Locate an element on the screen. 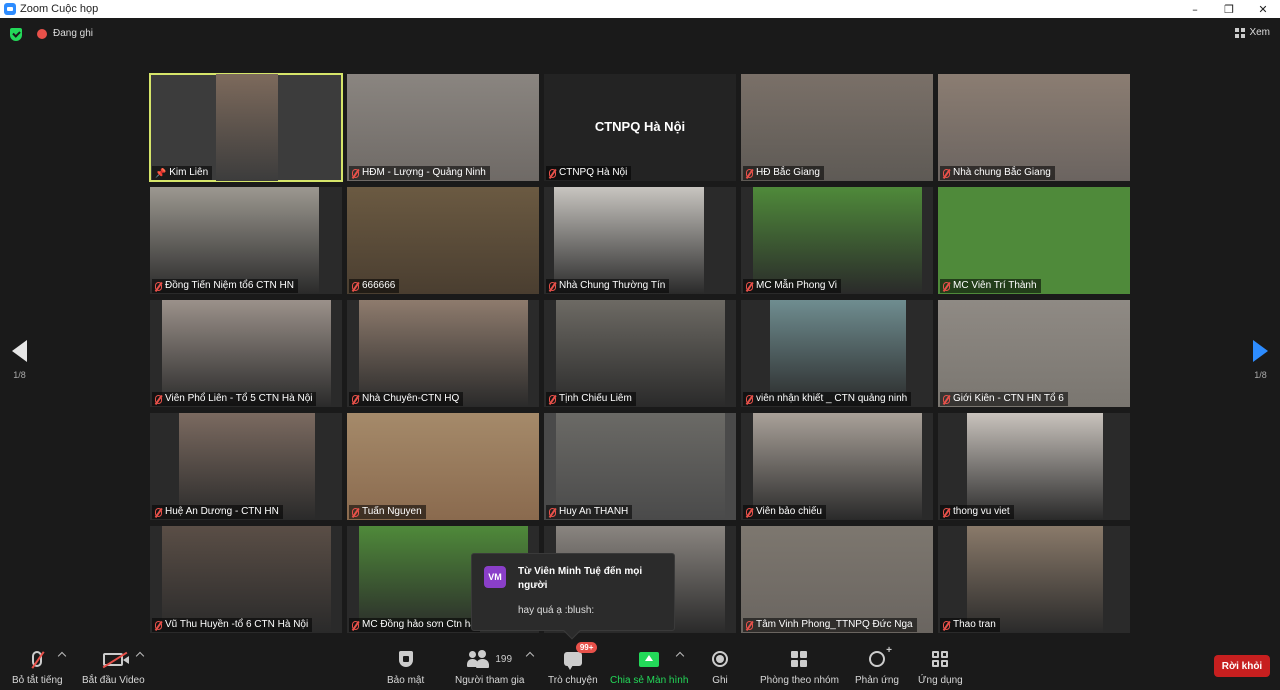  participant-name-label: Viên bảo chiếu is located at coordinates (784, 512).